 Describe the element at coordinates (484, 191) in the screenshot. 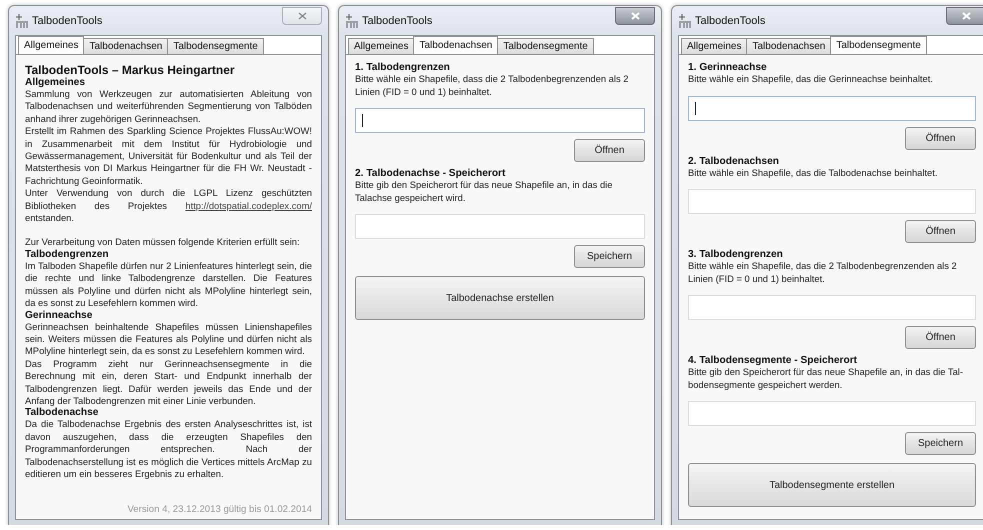

I see `section-description: Bitte gib den Speicherort für das neue Shapefile an, in das die Talachse gespeichert wird.` at that location.